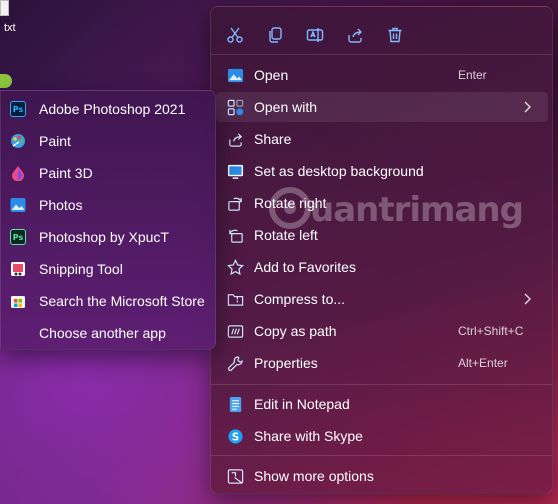  I want to click on cut-button, so click(235, 35).